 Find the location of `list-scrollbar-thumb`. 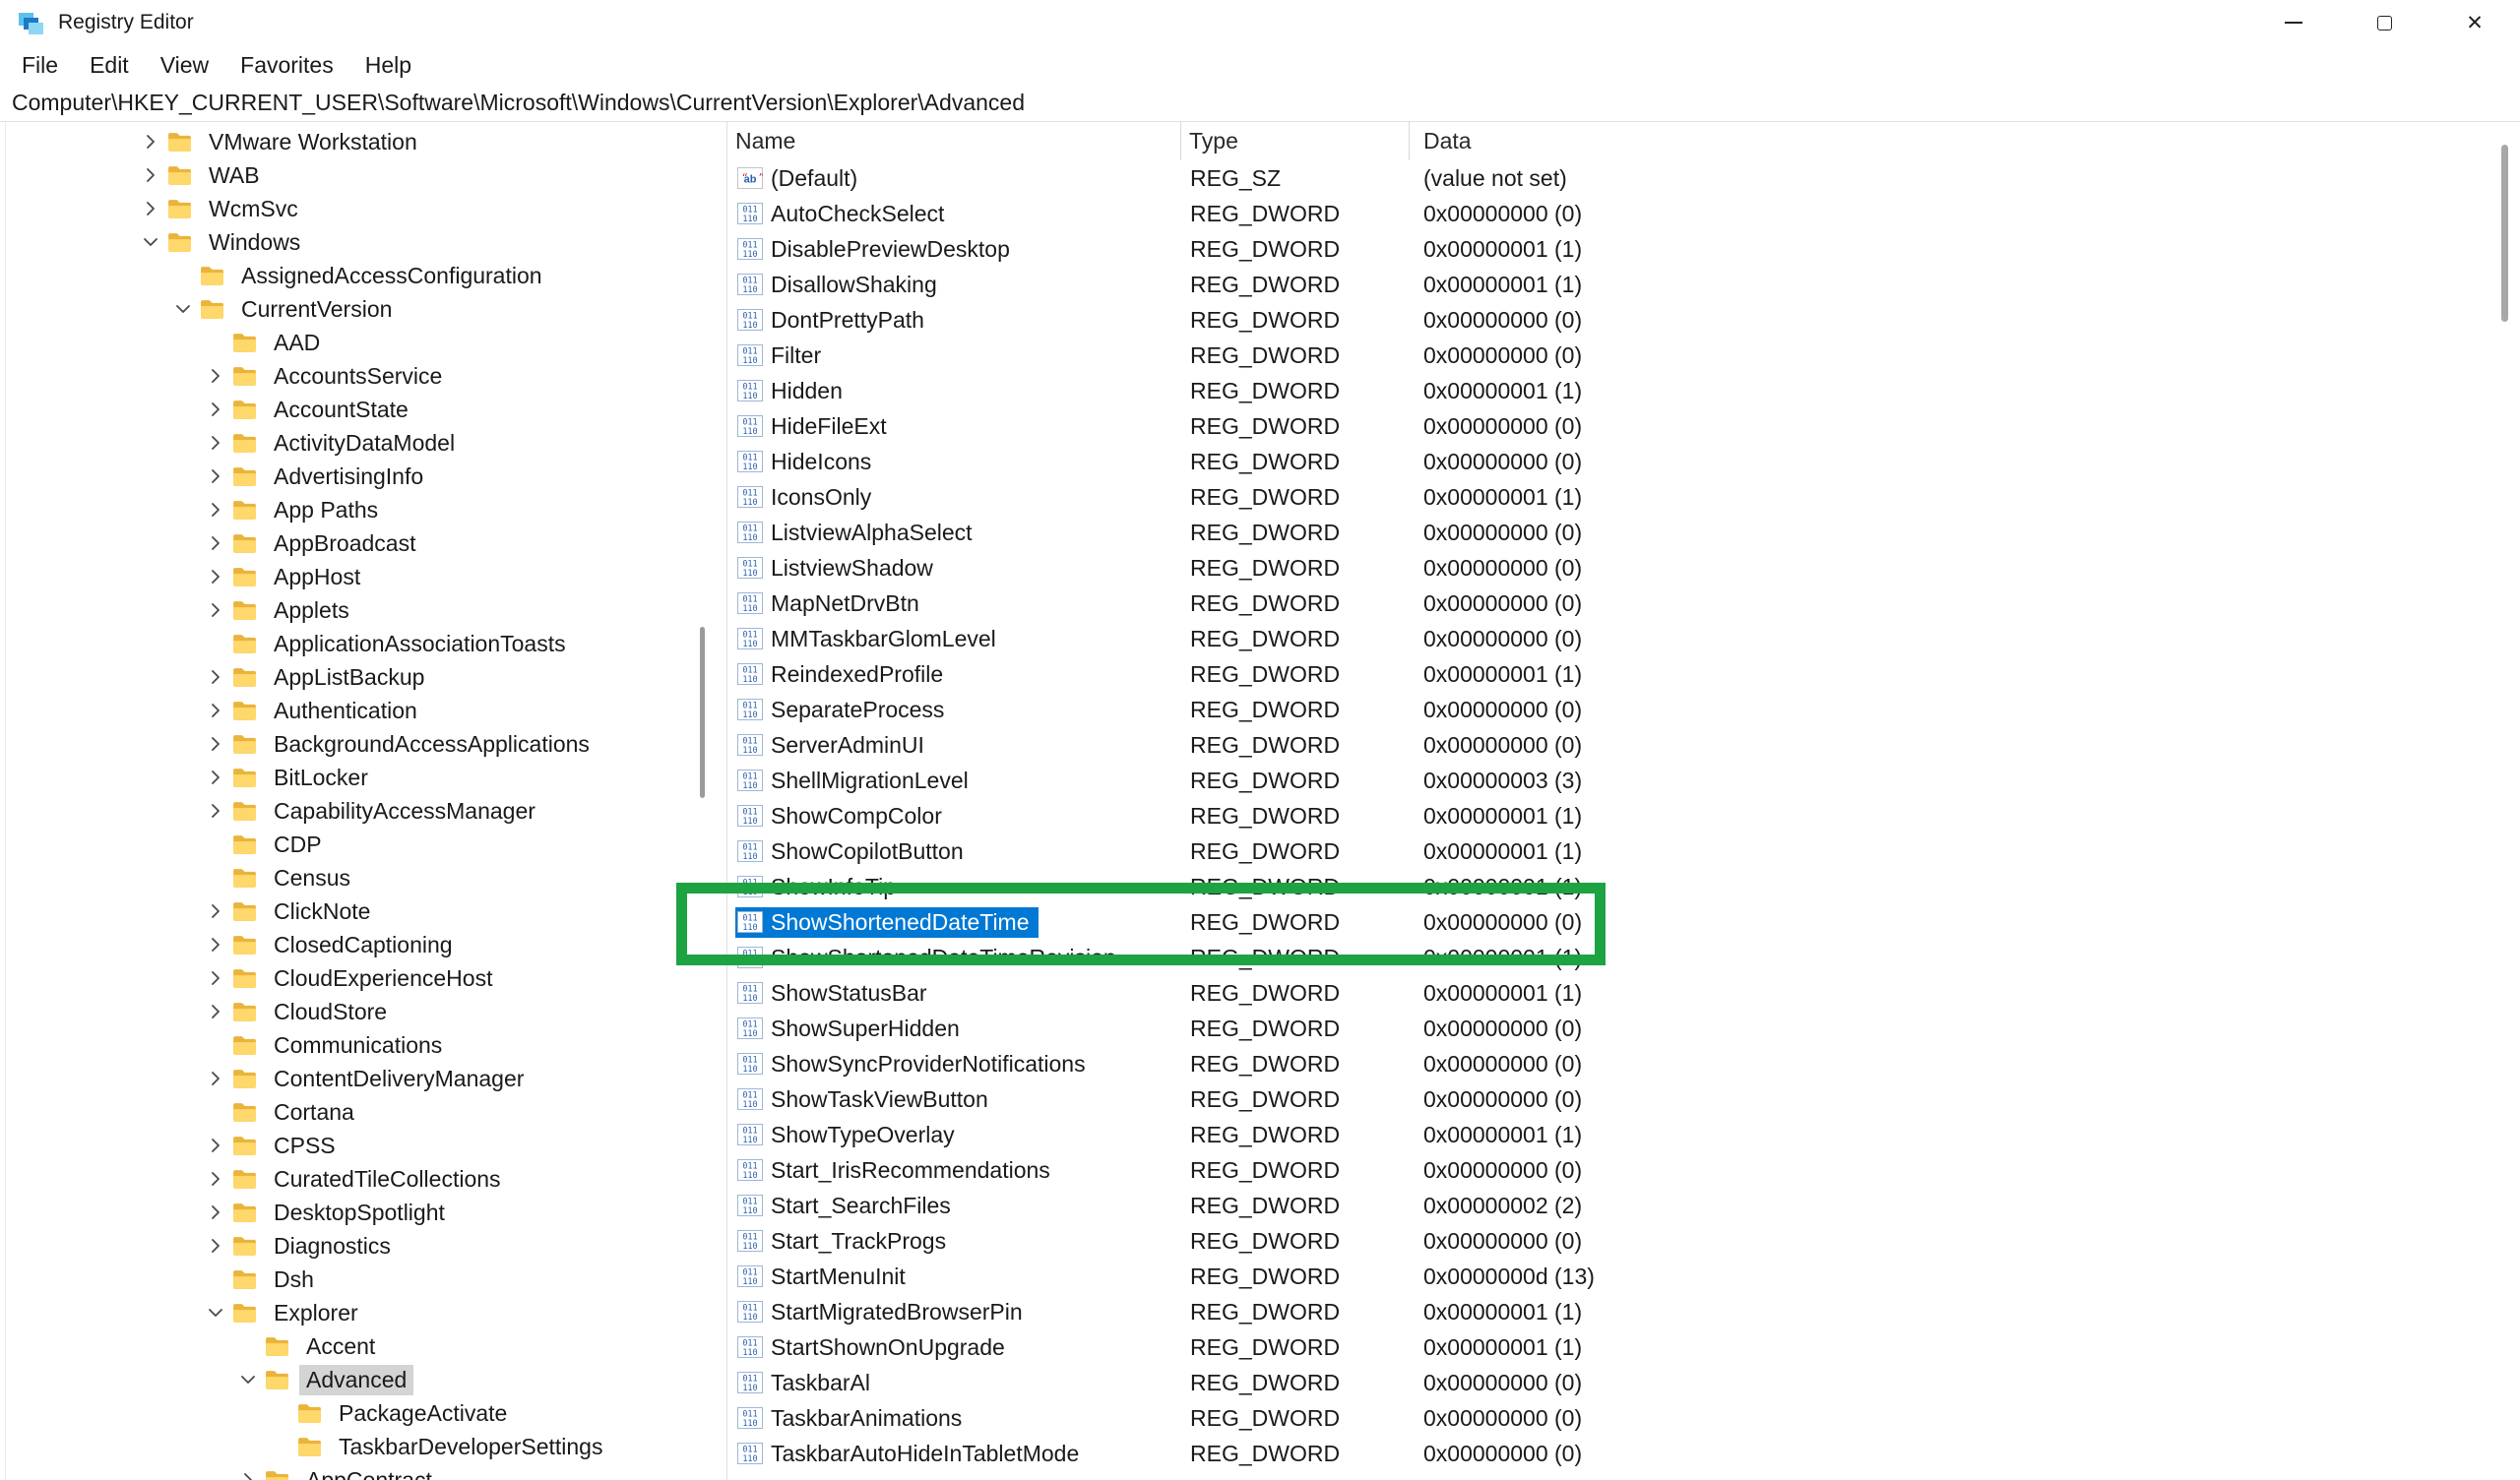

list-scrollbar-thumb is located at coordinates (2504, 233).